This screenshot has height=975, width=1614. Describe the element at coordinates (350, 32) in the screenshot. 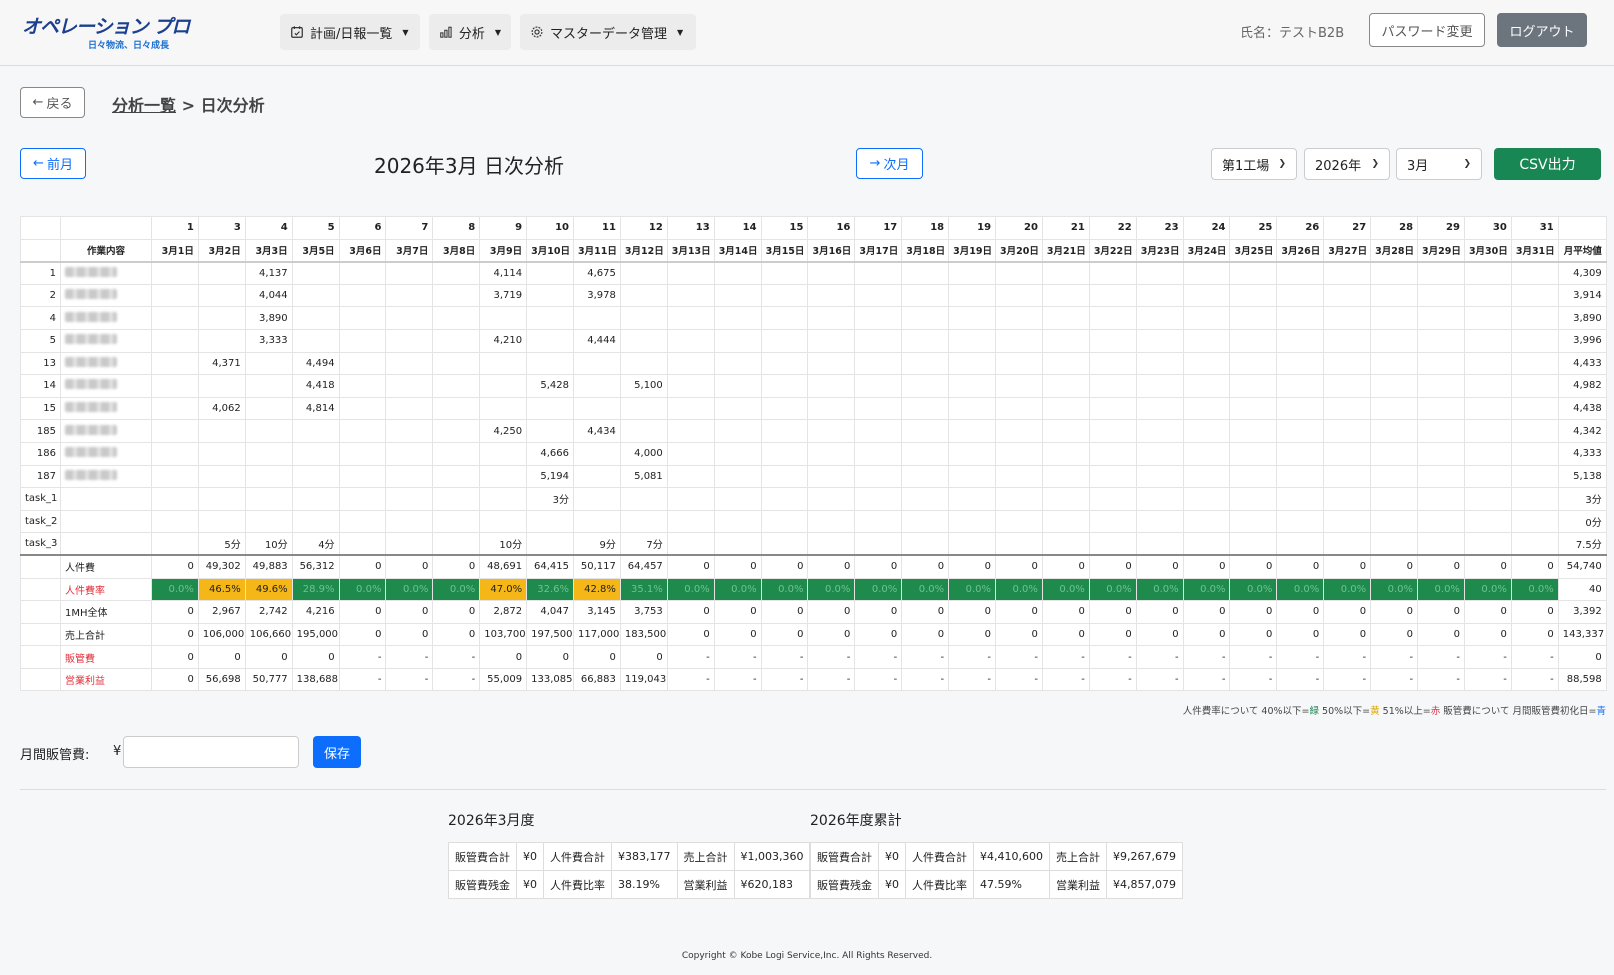

I see `nav-plan-daily-list: 計画/日報一覧 ▼` at that location.